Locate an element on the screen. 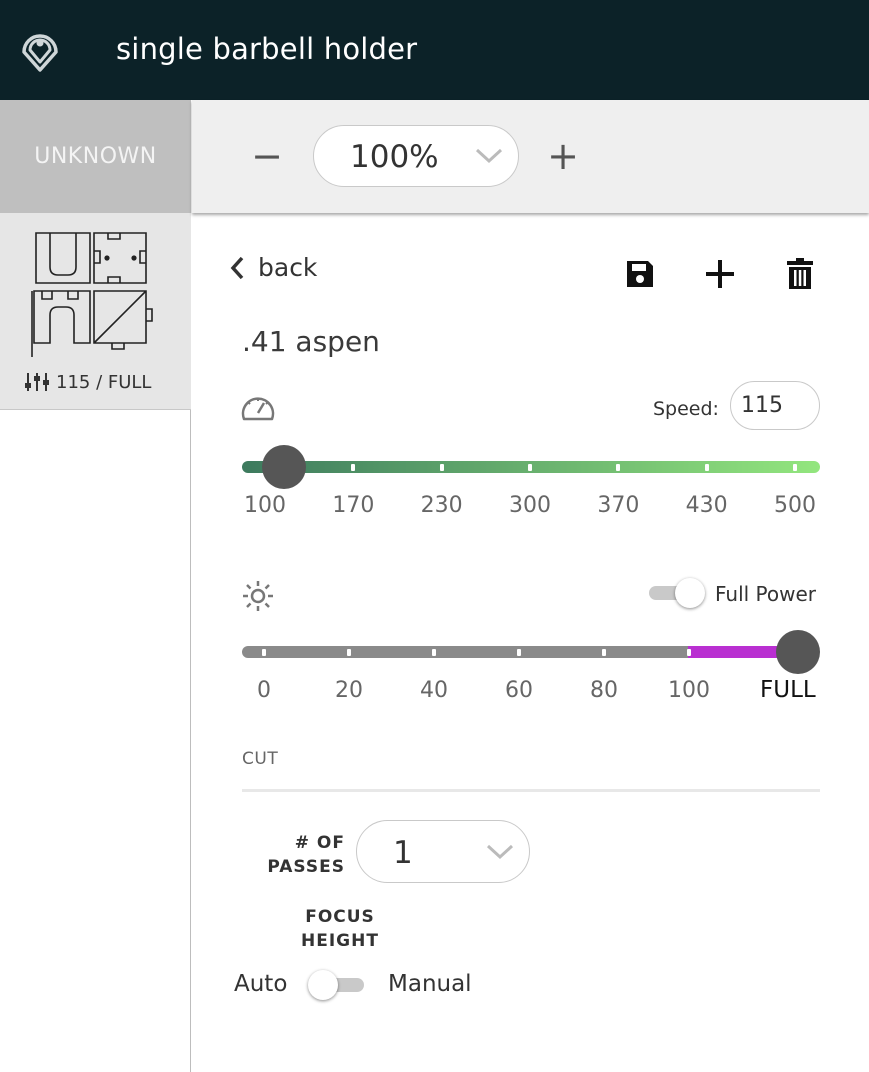 The image size is (869, 1072). app-title: single barbell holder is located at coordinates (267, 49).